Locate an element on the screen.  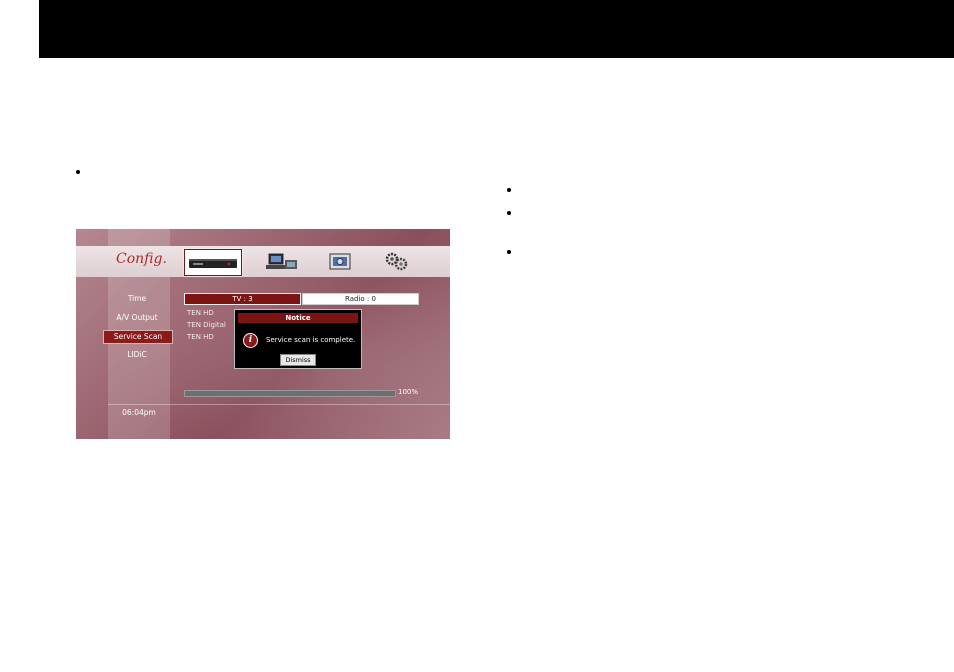
scan-progress-bar is located at coordinates (290, 393).